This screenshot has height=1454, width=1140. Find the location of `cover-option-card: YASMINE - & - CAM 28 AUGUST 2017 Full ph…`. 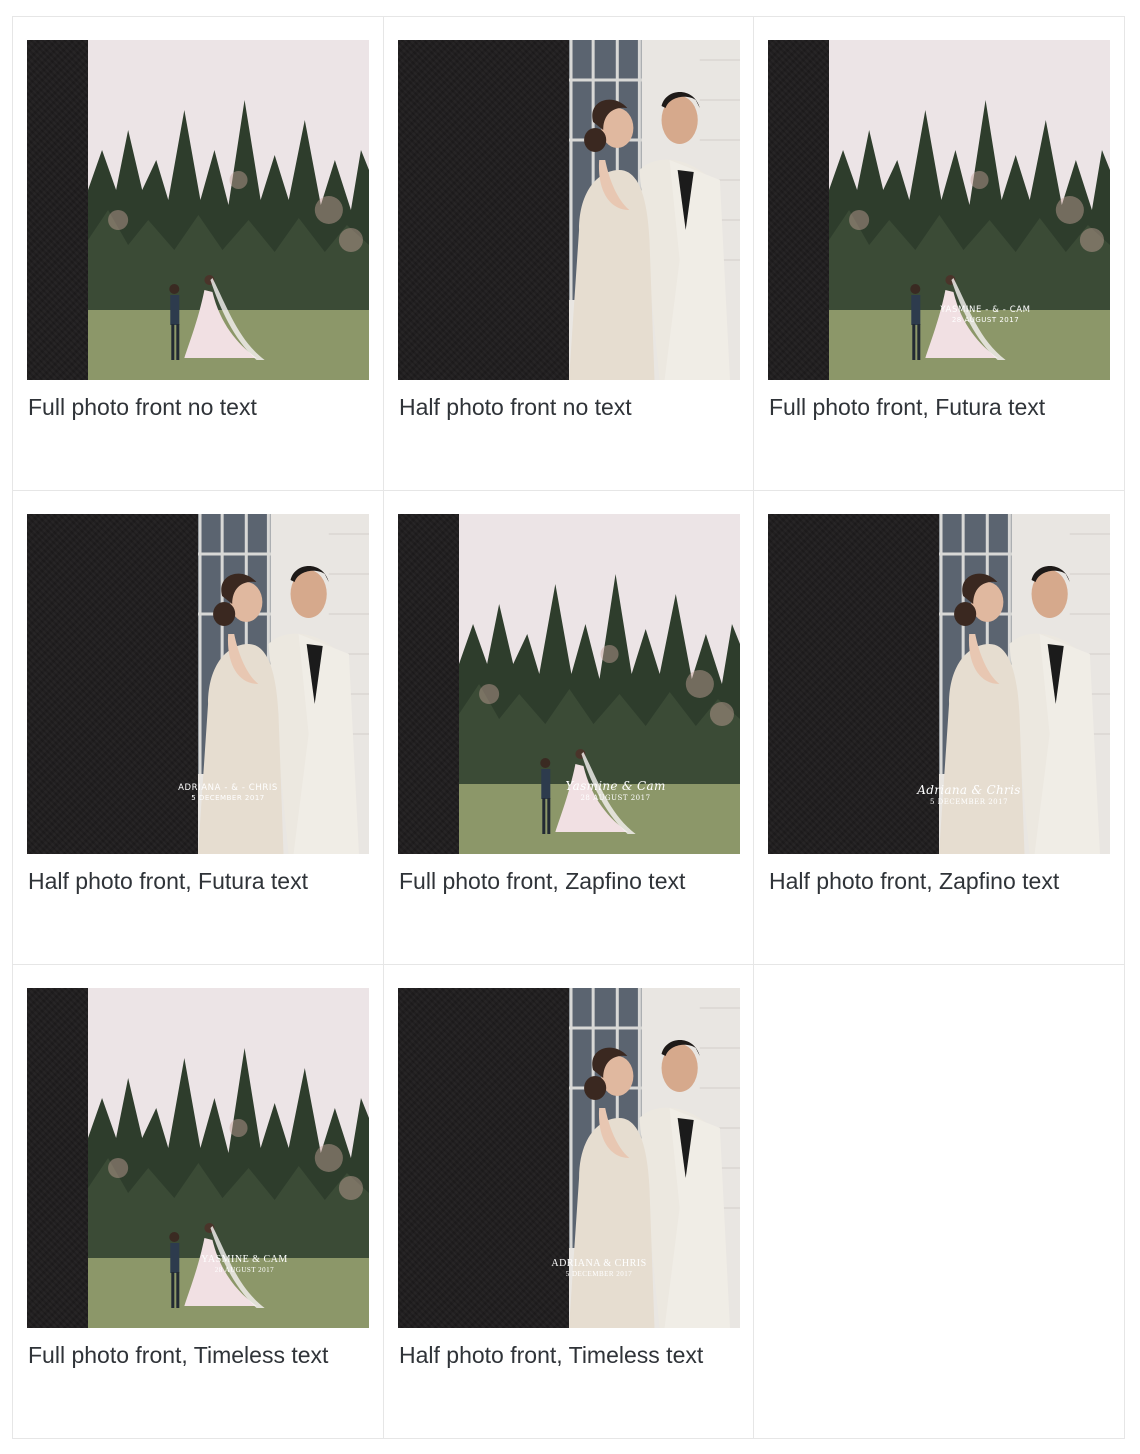

cover-option-card: YASMINE - & - CAM 28 AUGUST 2017 Full ph… is located at coordinates (939, 254).